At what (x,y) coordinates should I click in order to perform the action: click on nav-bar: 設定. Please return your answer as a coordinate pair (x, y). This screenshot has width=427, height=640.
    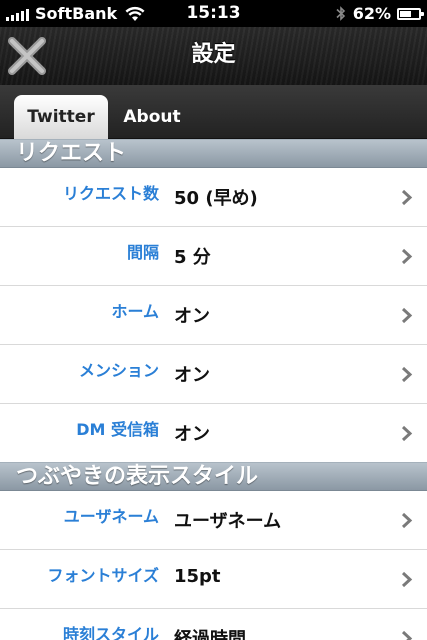
    Looking at the image, I should click on (213, 56).